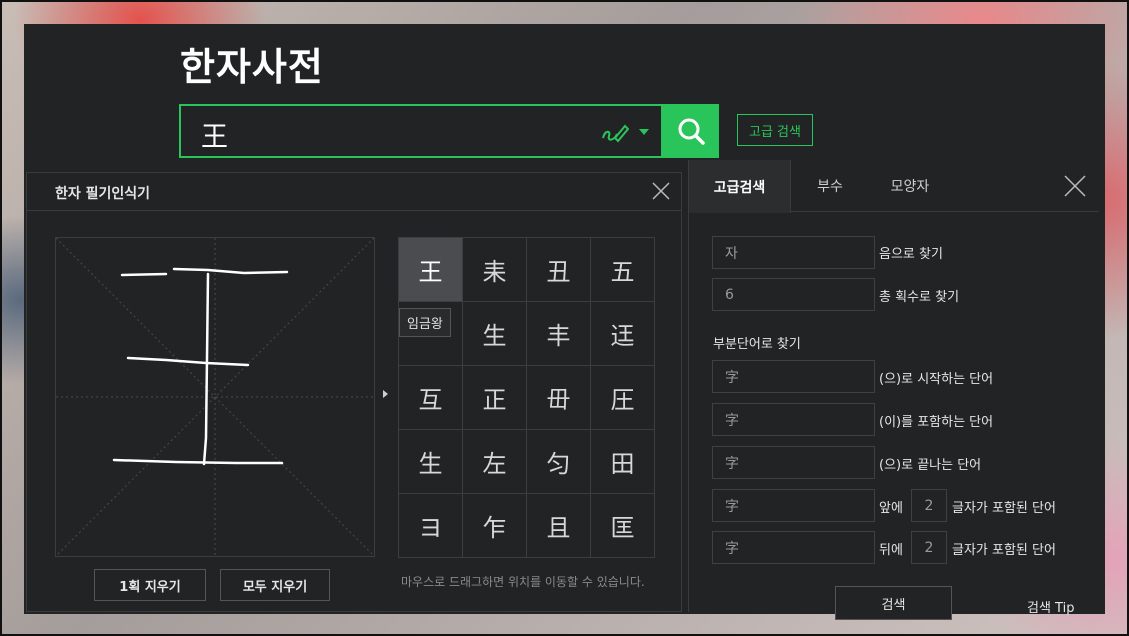 The height and width of the screenshot is (636, 1129). What do you see at coordinates (1004, 508) in the screenshot?
I see `front-suffix-label: 글자가 포함된 단어` at bounding box center [1004, 508].